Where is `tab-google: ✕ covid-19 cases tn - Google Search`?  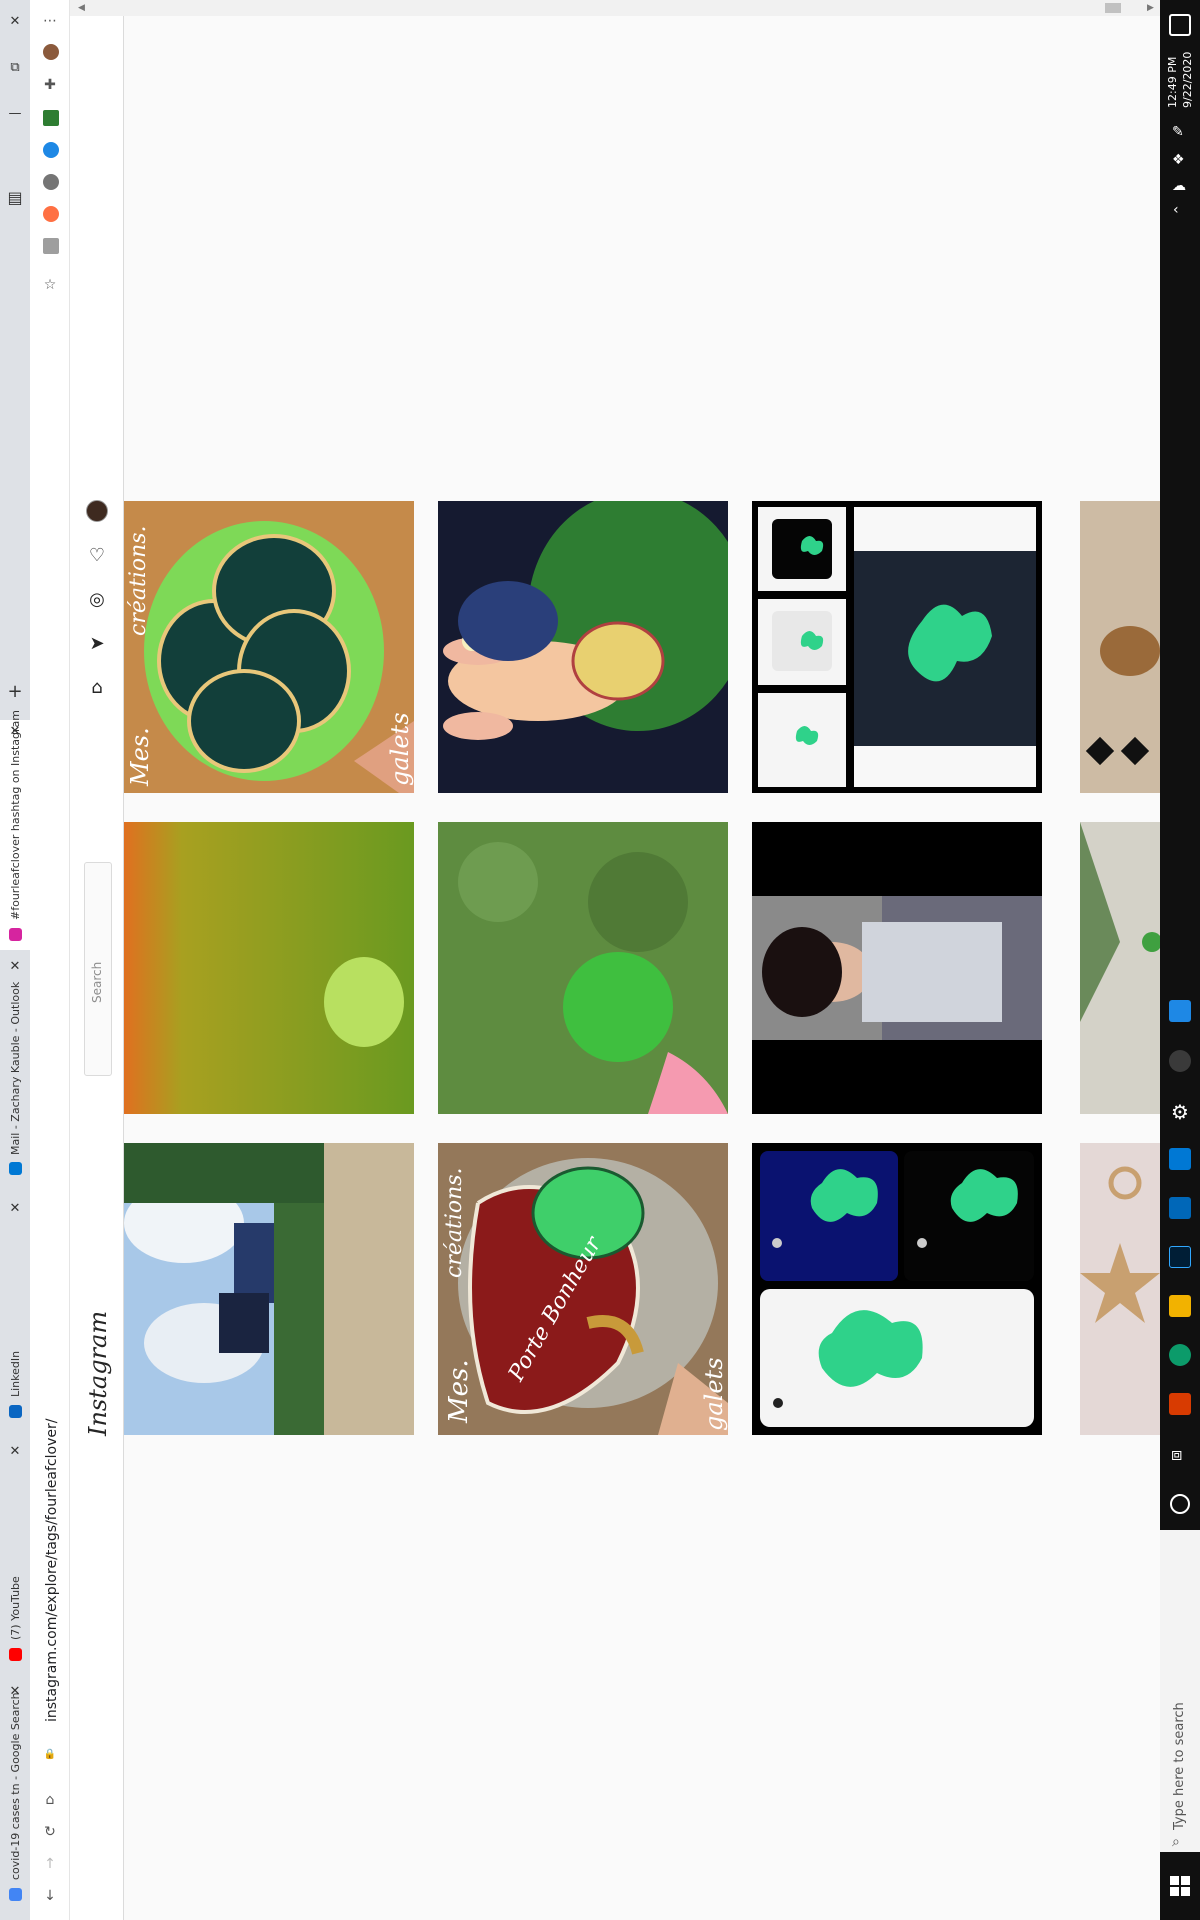 tab-google: ✕ covid-19 cases tn - Google Search is located at coordinates (15, 1800).